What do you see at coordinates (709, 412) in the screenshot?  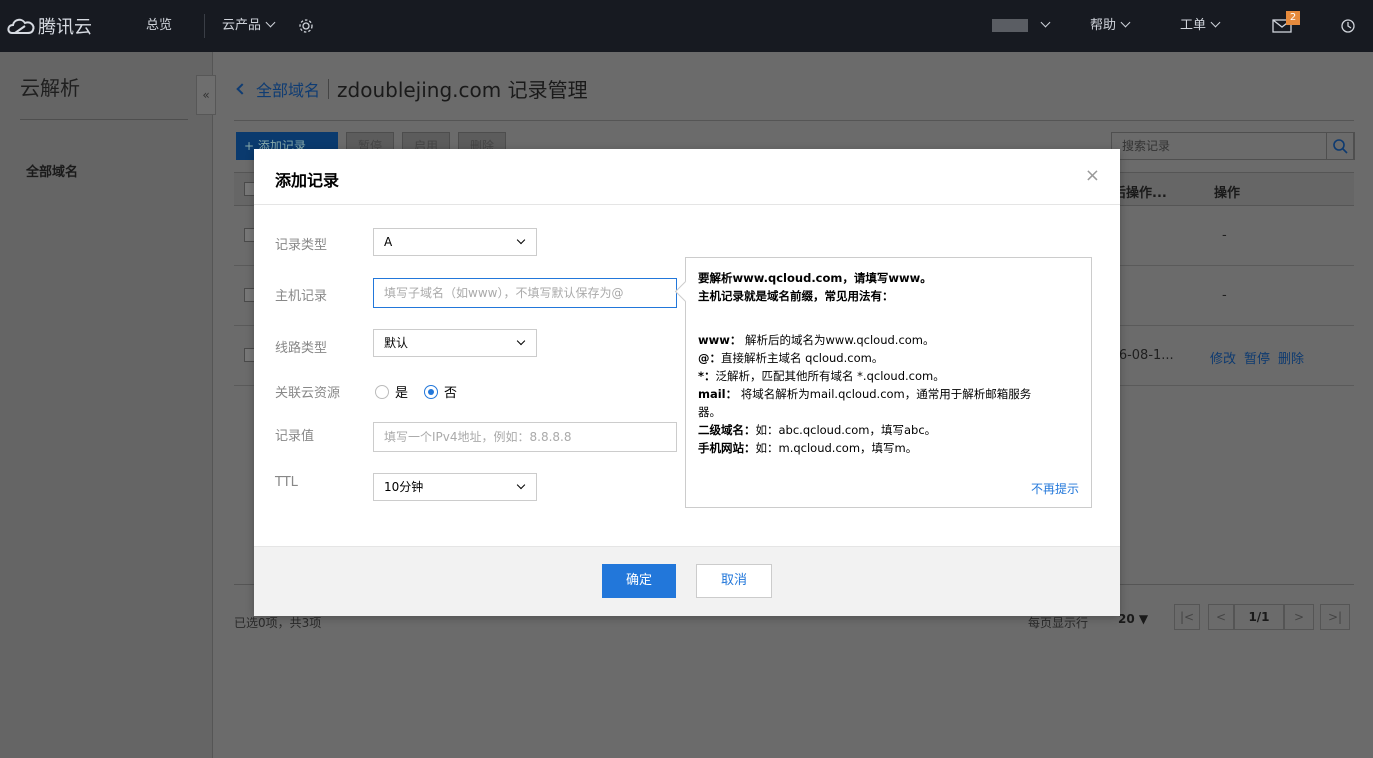 I see `tip-mail-cont: 器。` at bounding box center [709, 412].